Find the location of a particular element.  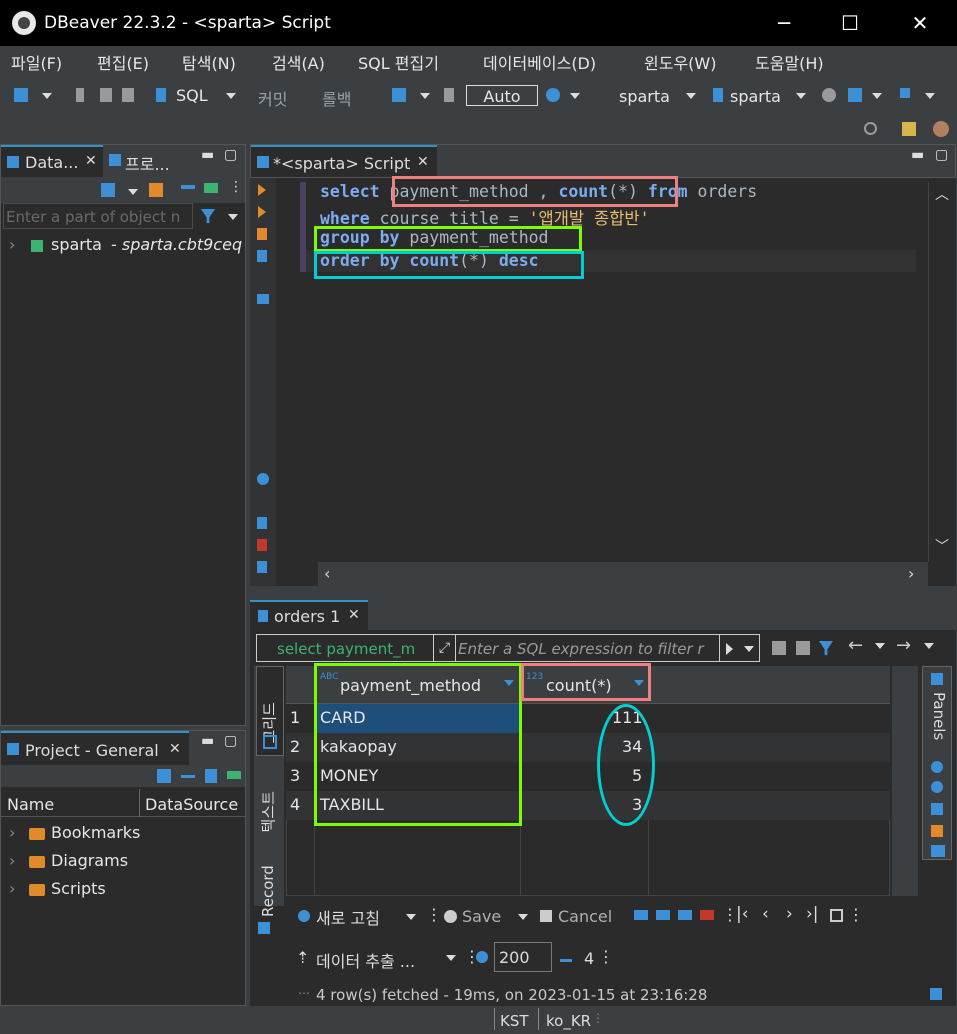

menu-edit: 편집(E) is located at coordinates (123, 62).